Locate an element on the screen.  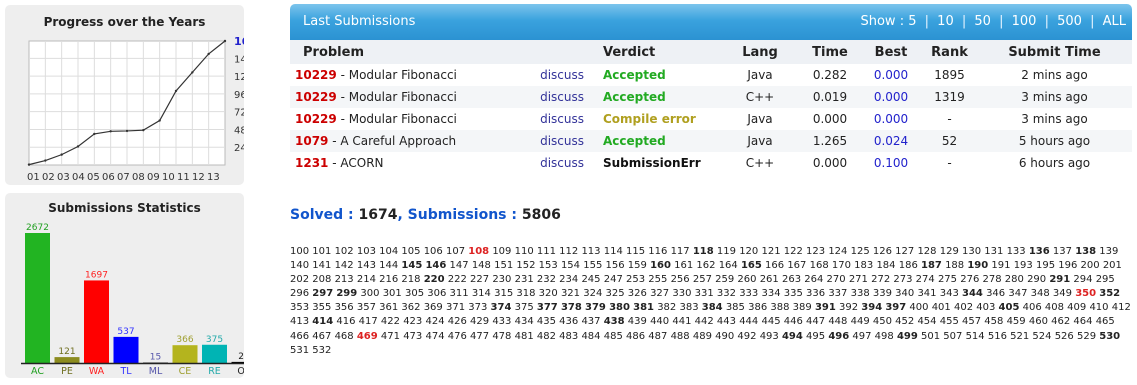
solved-problem-number: 330 is located at coordinates (681, 293).